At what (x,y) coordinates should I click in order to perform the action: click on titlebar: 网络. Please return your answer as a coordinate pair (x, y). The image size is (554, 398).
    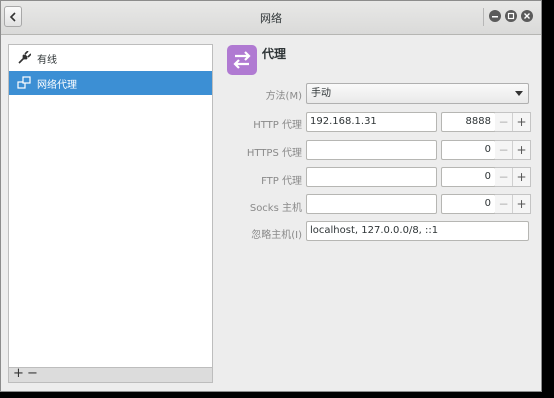
    Looking at the image, I should click on (271, 18).